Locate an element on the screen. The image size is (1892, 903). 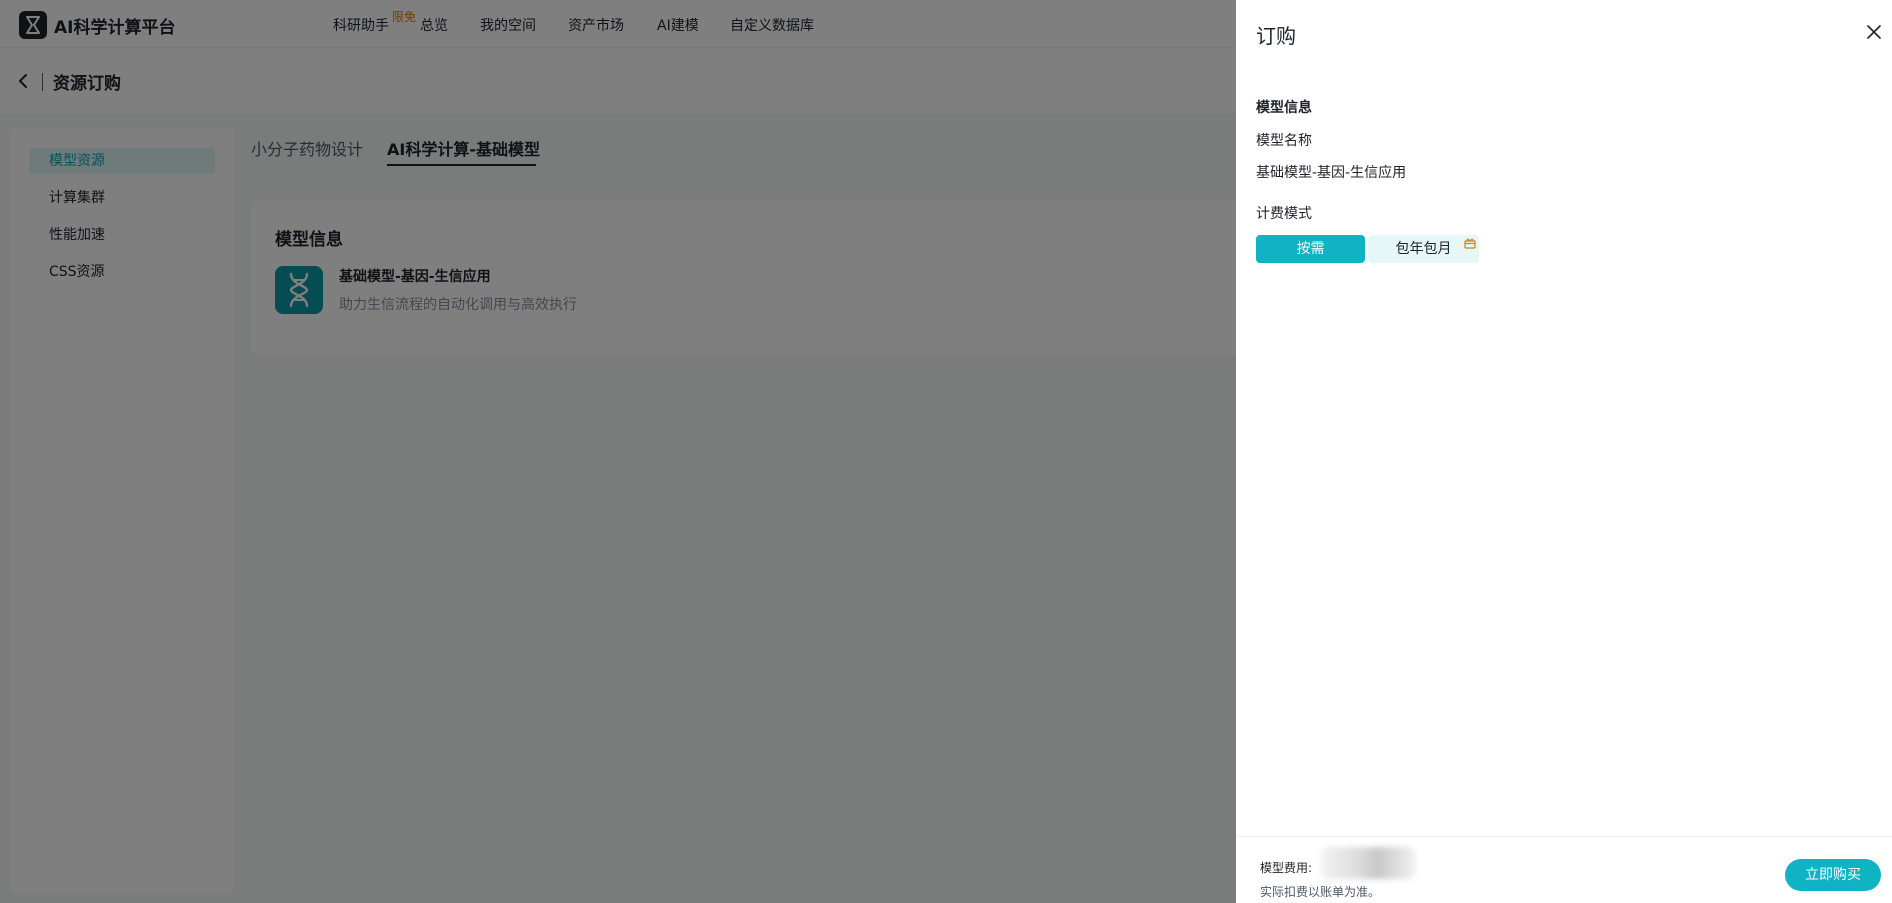
model-name-value: 基础模型-基因-生信应用 is located at coordinates (1331, 173).